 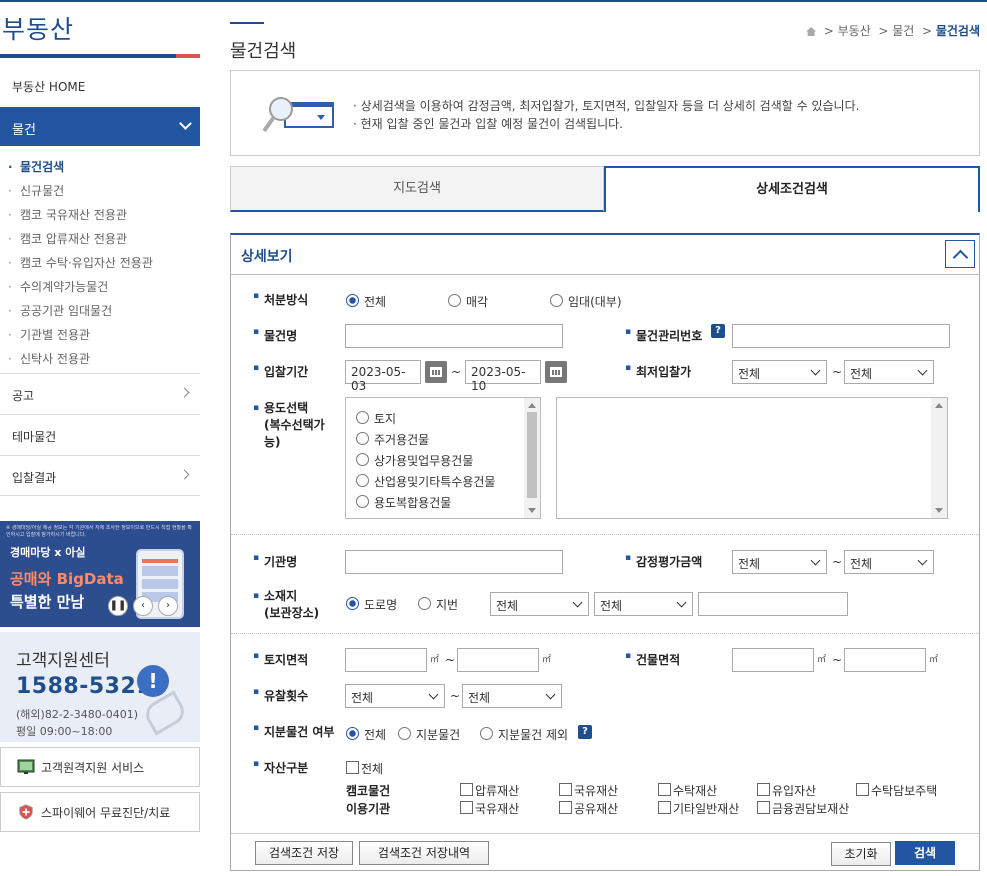 What do you see at coordinates (417, 189) in the screenshot?
I see `tab-map-search: 지도검색` at bounding box center [417, 189].